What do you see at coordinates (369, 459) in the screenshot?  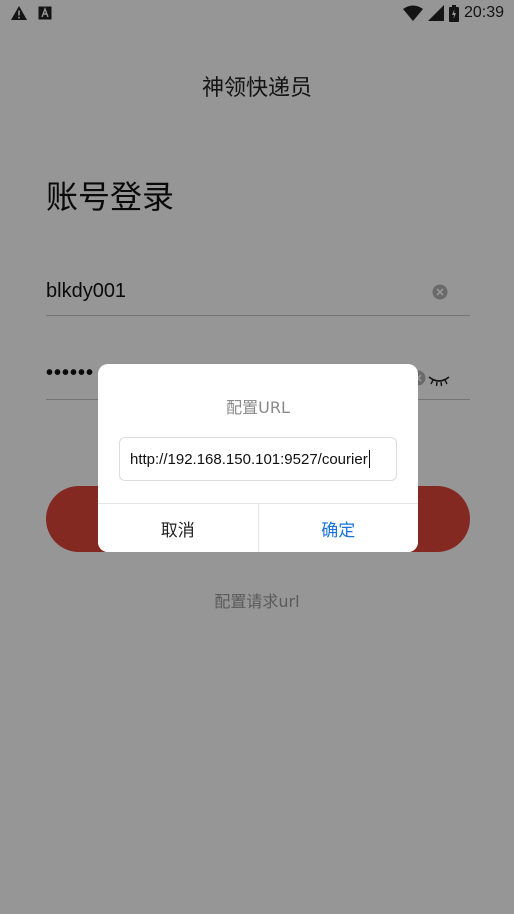 I see `text-caret` at bounding box center [369, 459].